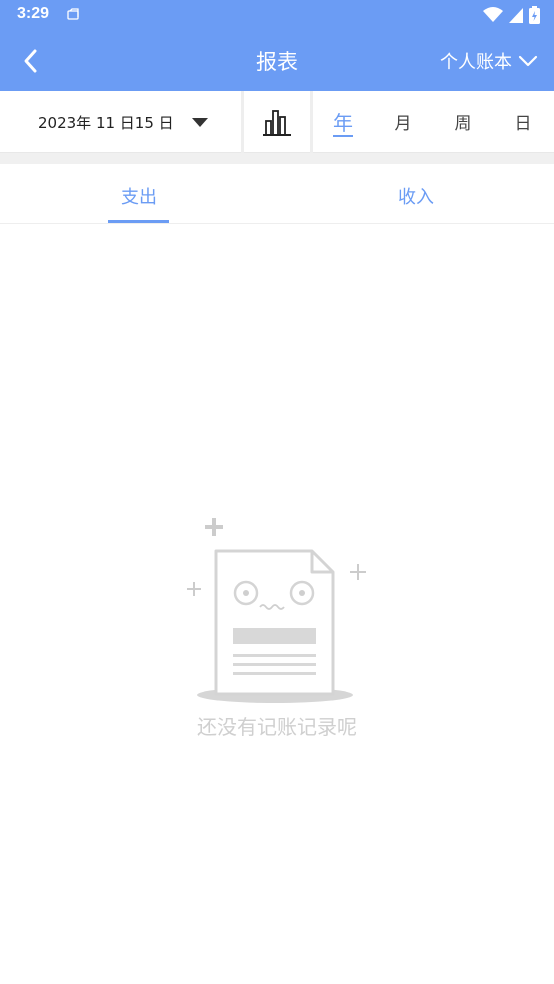 The image size is (554, 984). Describe the element at coordinates (343, 121) in the screenshot. I see `tab-year: 年` at that location.